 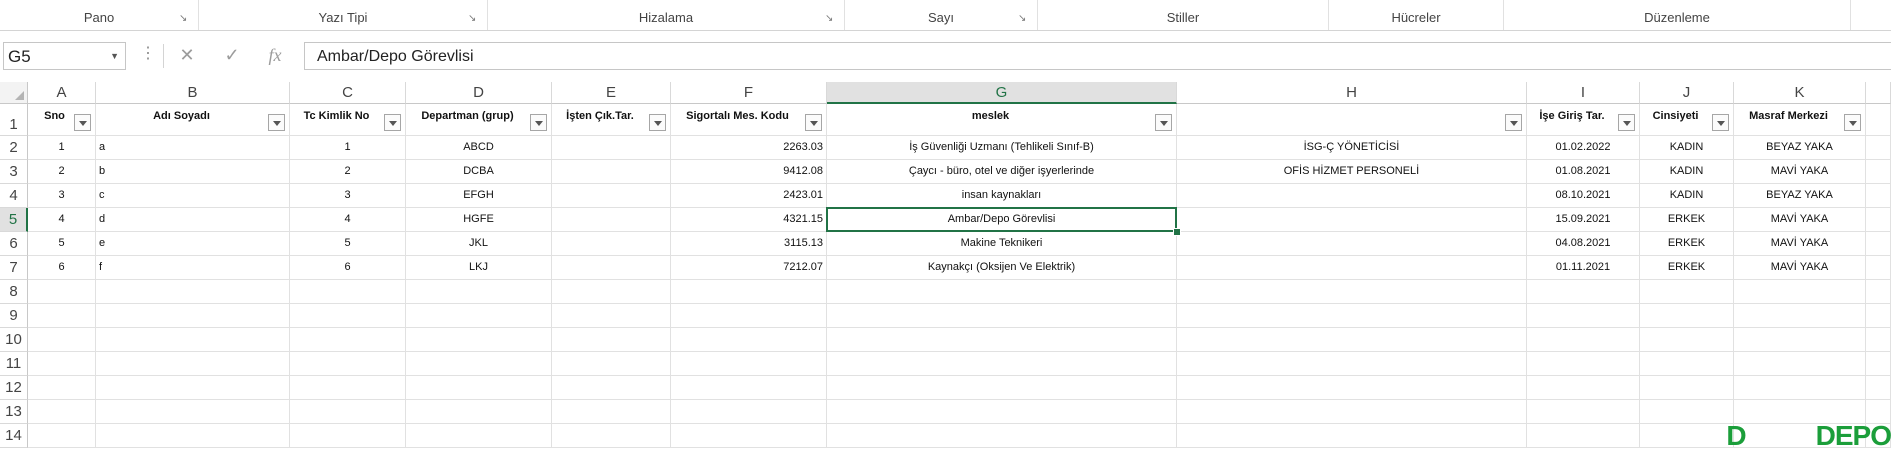 What do you see at coordinates (1800, 120) in the screenshot?
I see `header-cell: Masraf Merkezi` at bounding box center [1800, 120].